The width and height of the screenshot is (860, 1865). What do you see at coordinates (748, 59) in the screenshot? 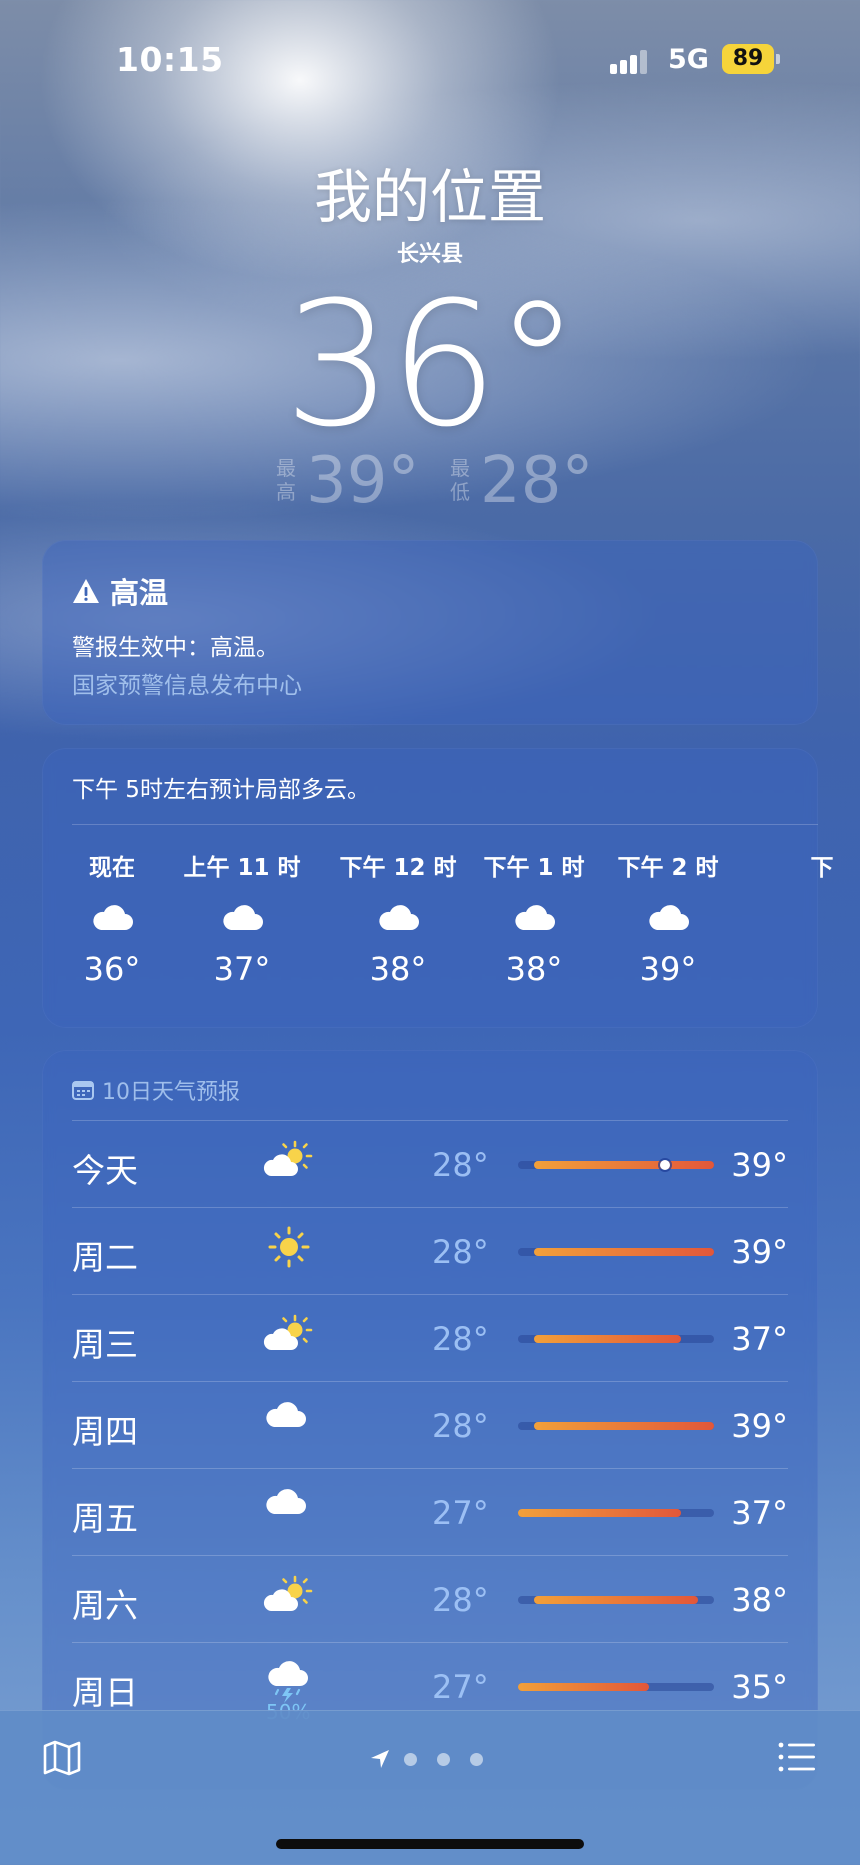
I see `battery-icon: 89` at bounding box center [748, 59].